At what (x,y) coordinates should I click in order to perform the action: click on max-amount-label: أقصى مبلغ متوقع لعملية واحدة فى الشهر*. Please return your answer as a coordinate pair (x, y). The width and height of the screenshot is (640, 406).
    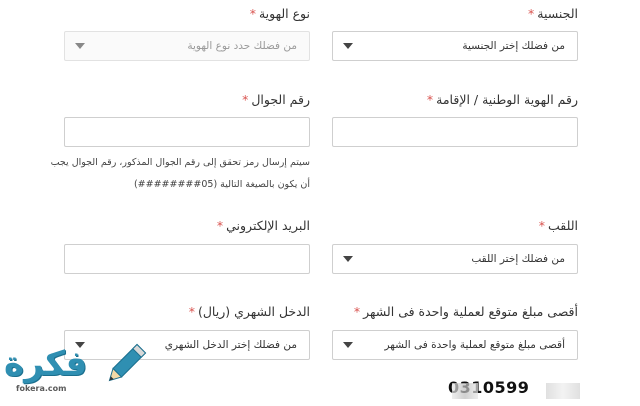
    Looking at the image, I should click on (465, 311).